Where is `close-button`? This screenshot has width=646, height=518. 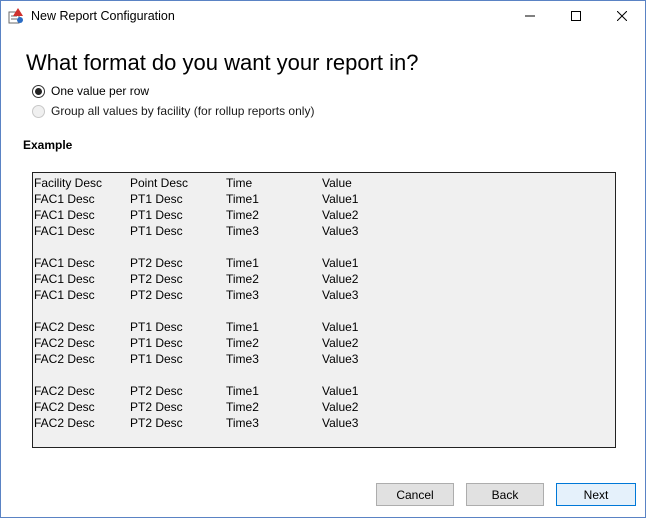
close-button is located at coordinates (622, 16).